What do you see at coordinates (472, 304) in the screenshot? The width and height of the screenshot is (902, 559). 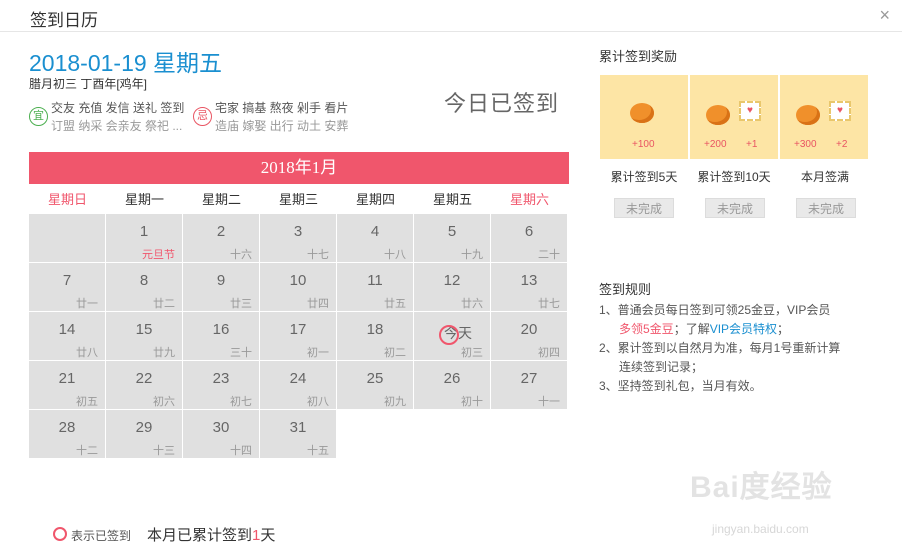 I see `lunar-day: 廿六` at bounding box center [472, 304].